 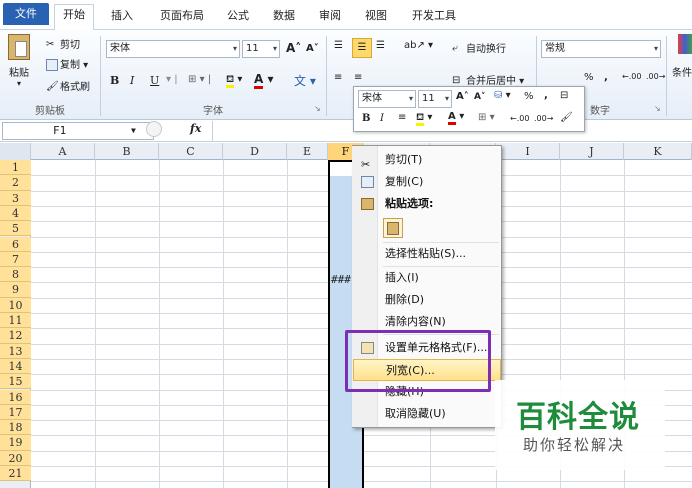 I want to click on bold-button: B, so click(x=114, y=80).